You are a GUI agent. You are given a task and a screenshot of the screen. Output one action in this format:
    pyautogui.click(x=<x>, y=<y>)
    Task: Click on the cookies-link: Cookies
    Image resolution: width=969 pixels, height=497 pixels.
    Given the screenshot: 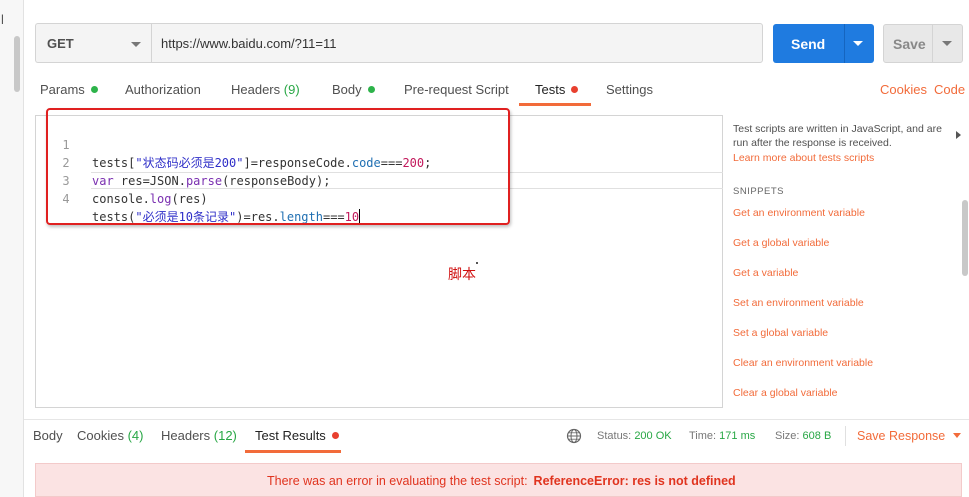 What is the action you would take?
    pyautogui.click(x=903, y=89)
    